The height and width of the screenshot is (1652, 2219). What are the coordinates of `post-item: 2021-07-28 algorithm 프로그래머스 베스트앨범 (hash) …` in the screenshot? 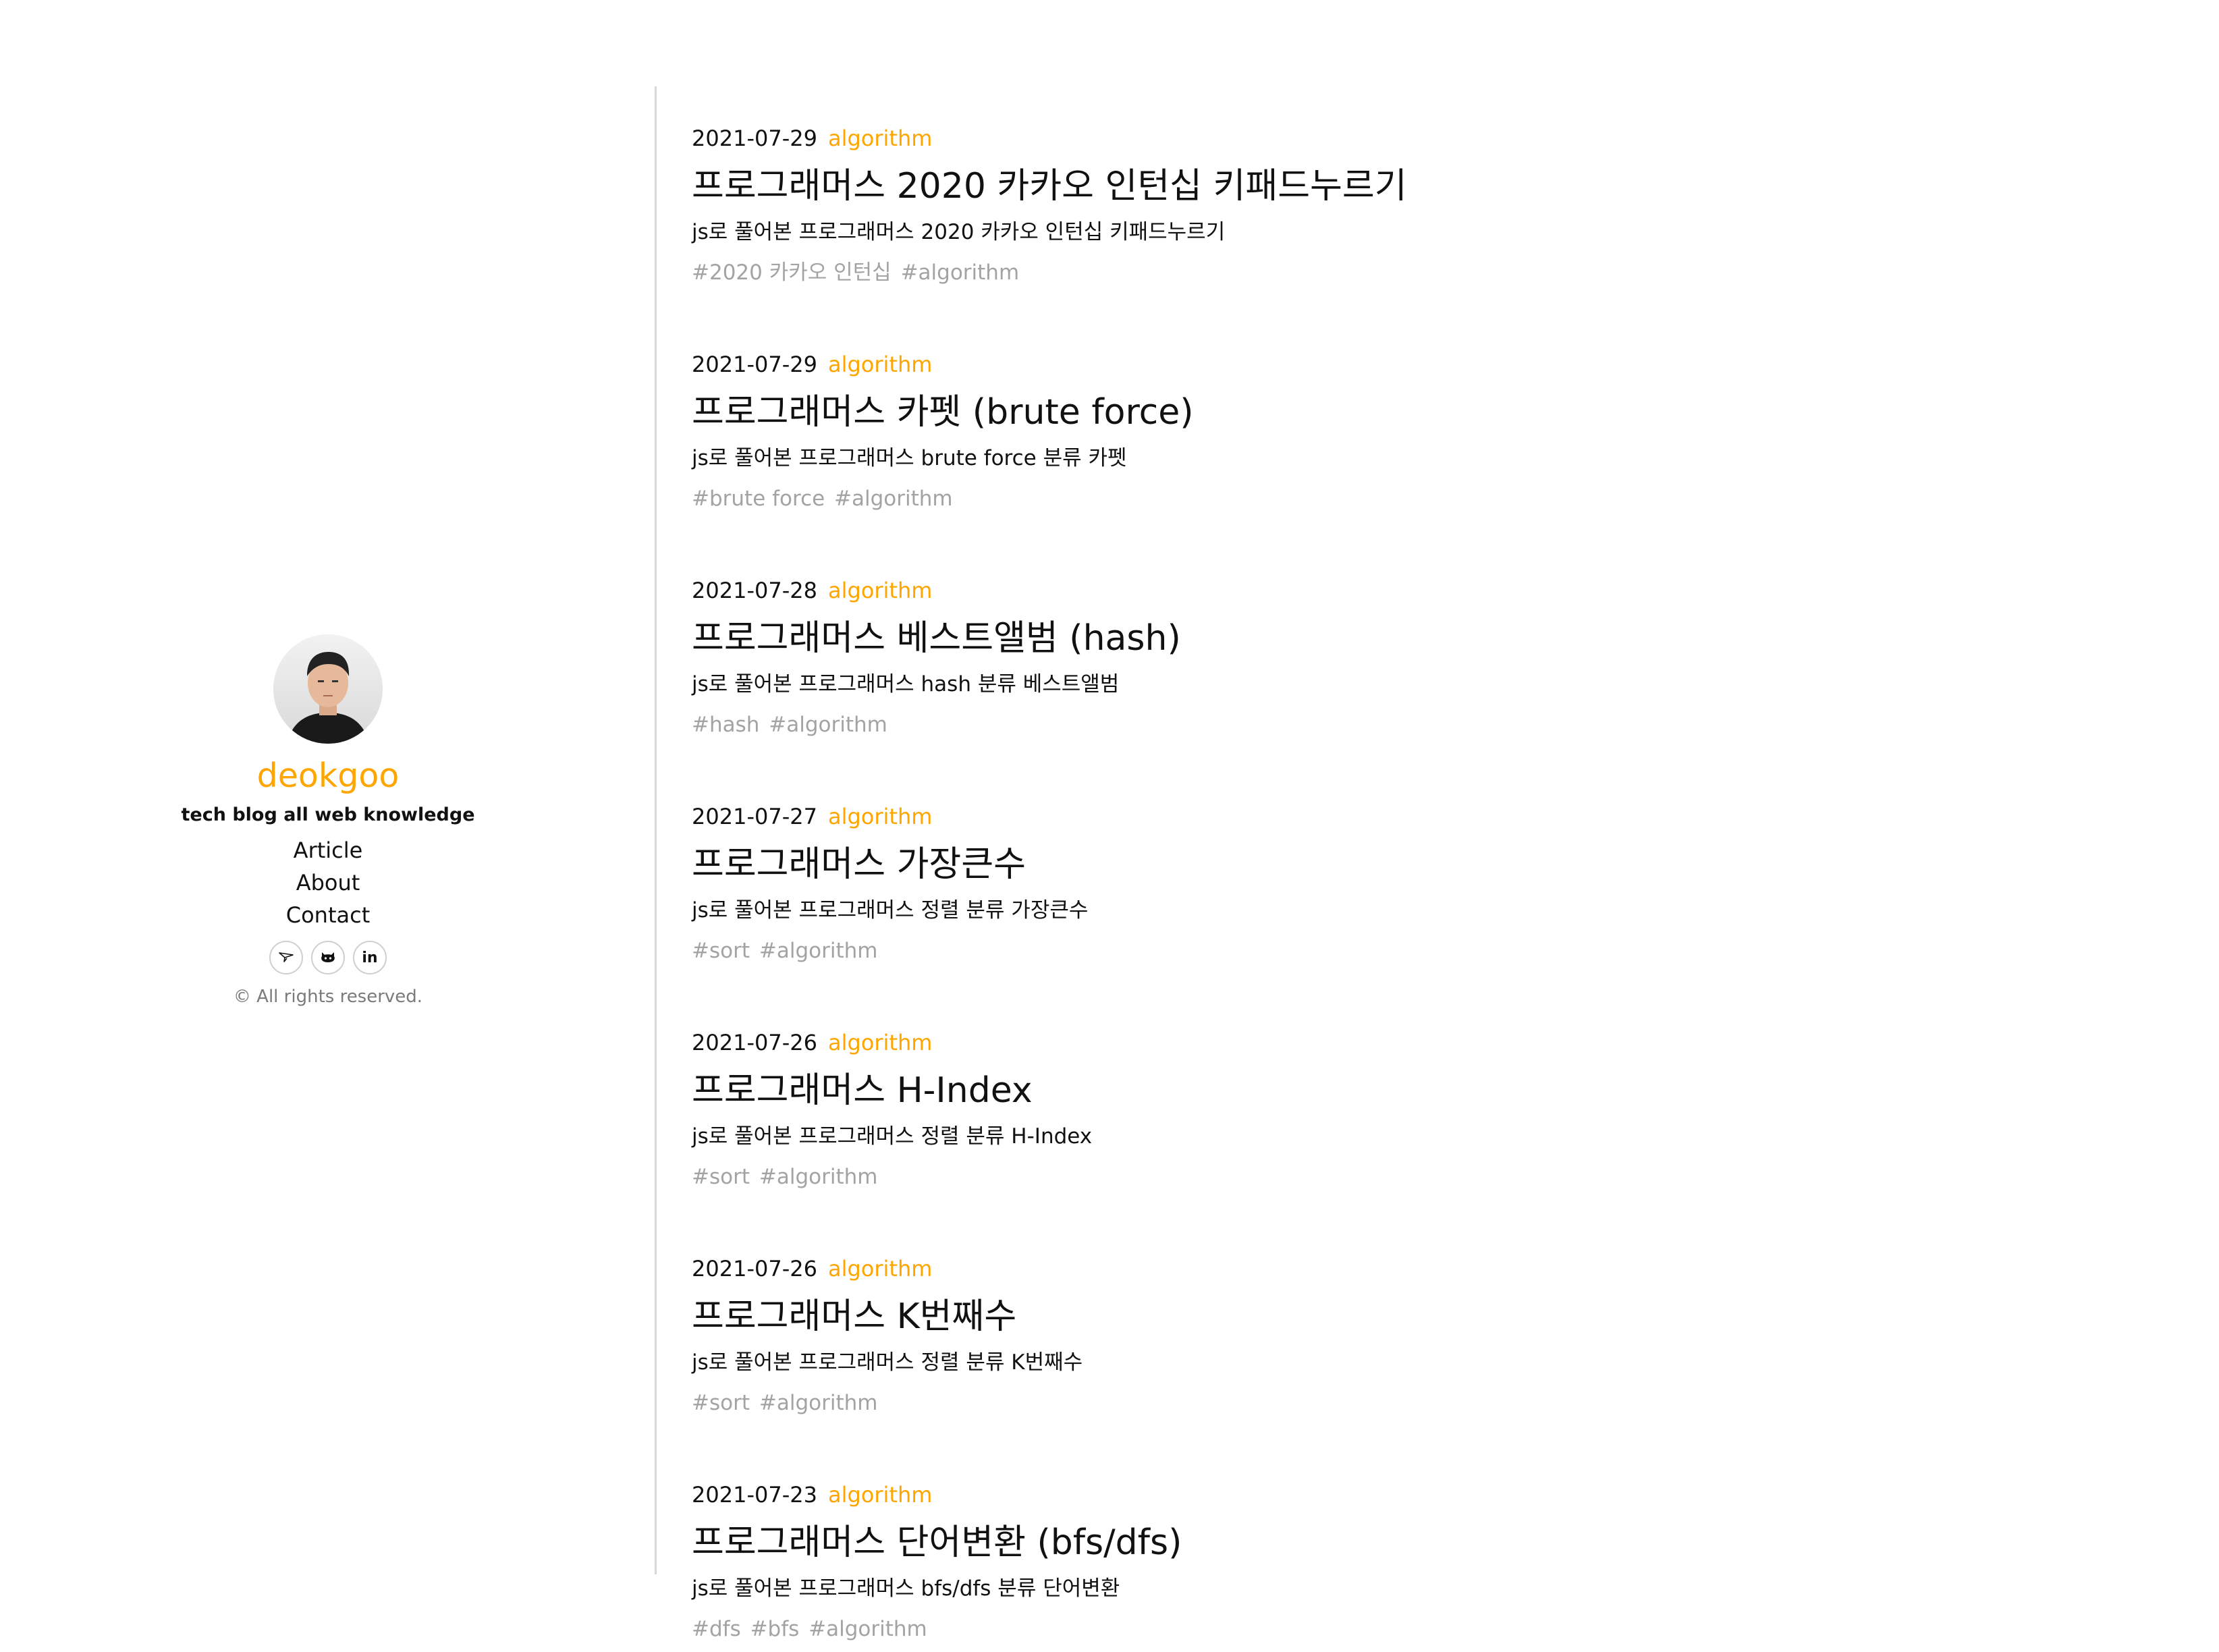 It's located at (1417, 687).